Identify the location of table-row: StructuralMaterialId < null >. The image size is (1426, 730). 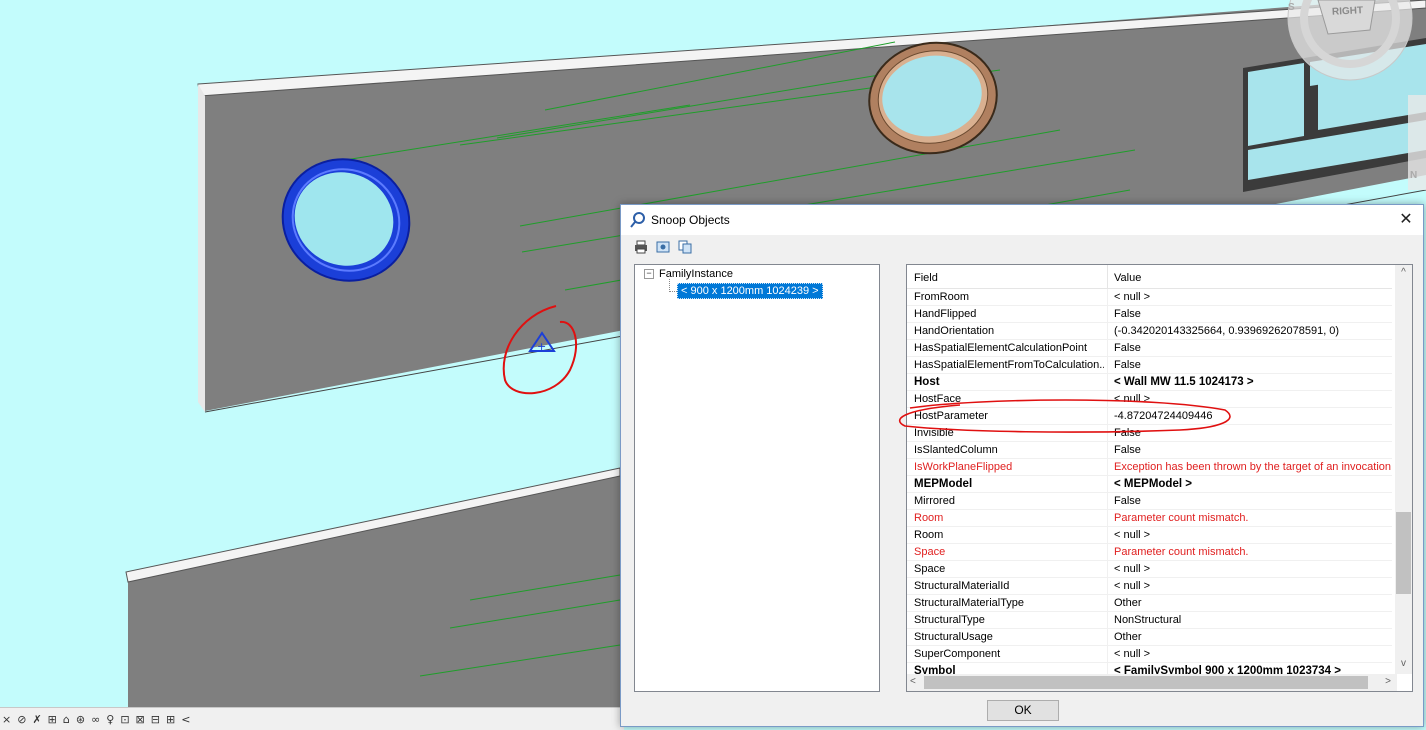
(1149, 586).